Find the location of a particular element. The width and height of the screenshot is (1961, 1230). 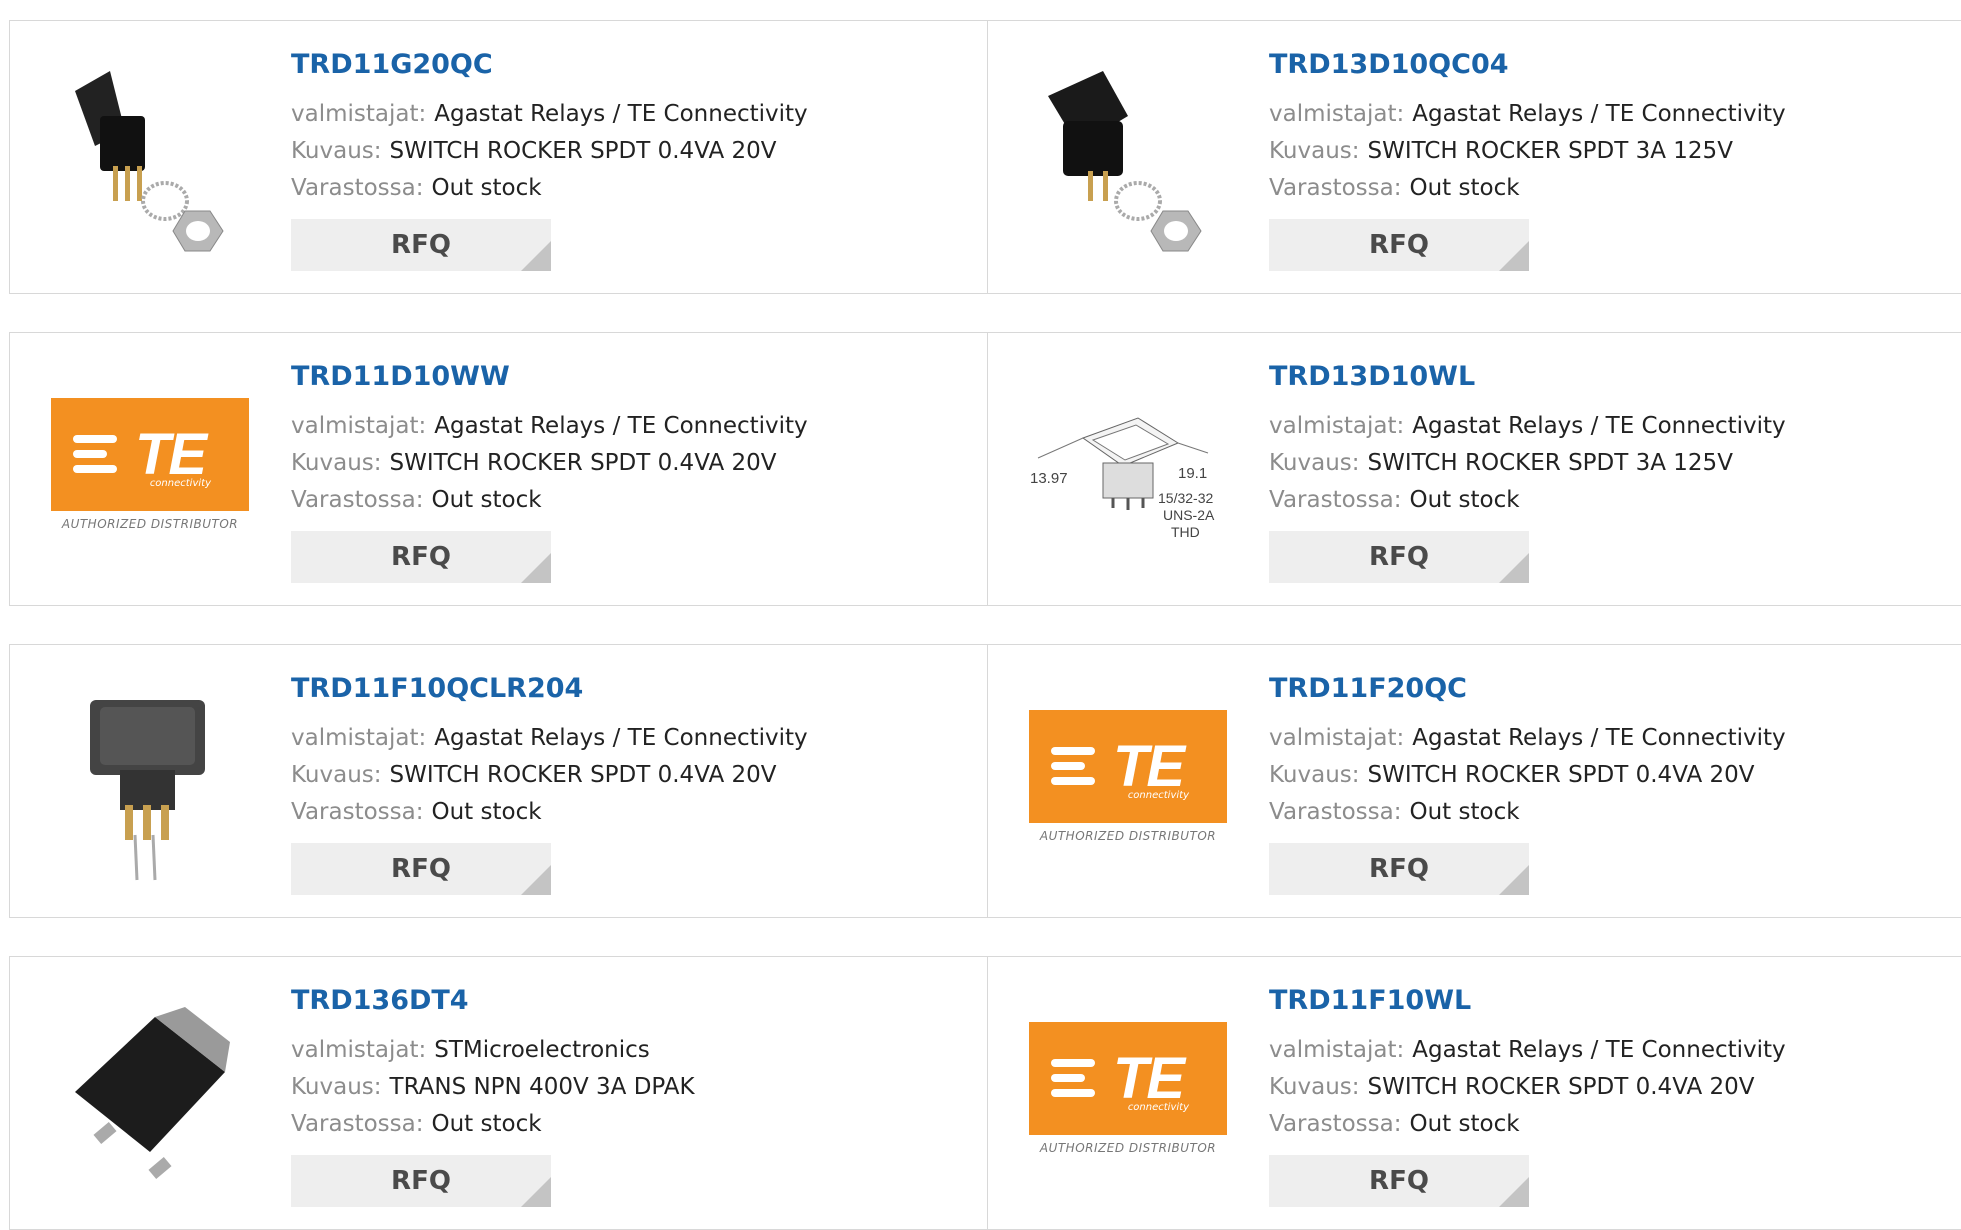

rocker-switch-icon is located at coordinates (1125, 161).